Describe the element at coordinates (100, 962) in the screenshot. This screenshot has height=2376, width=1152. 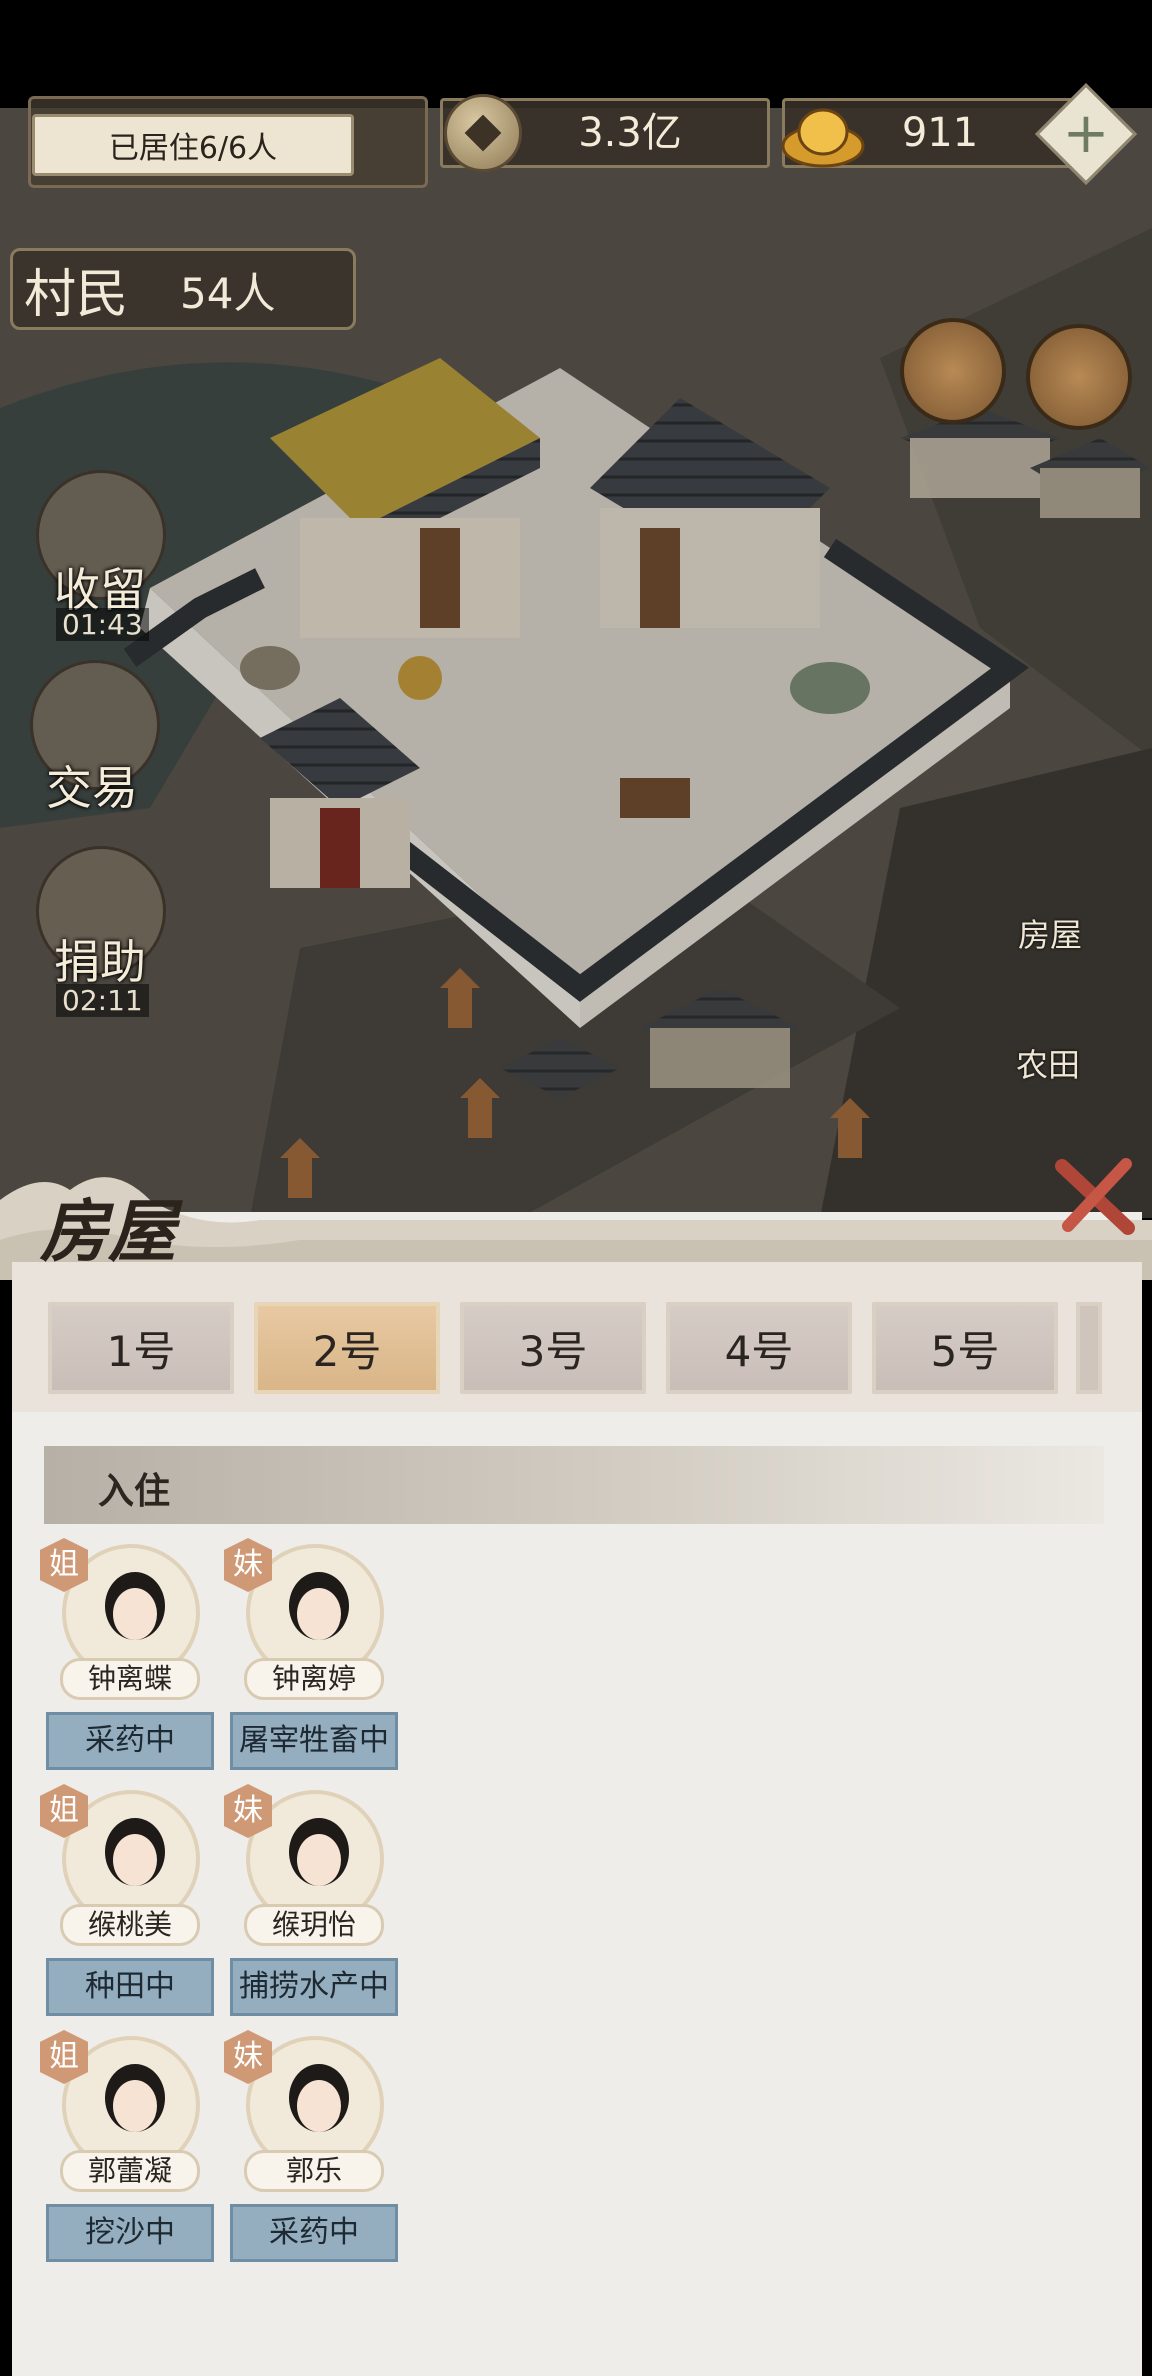
I see `donate-label: 捐助` at that location.